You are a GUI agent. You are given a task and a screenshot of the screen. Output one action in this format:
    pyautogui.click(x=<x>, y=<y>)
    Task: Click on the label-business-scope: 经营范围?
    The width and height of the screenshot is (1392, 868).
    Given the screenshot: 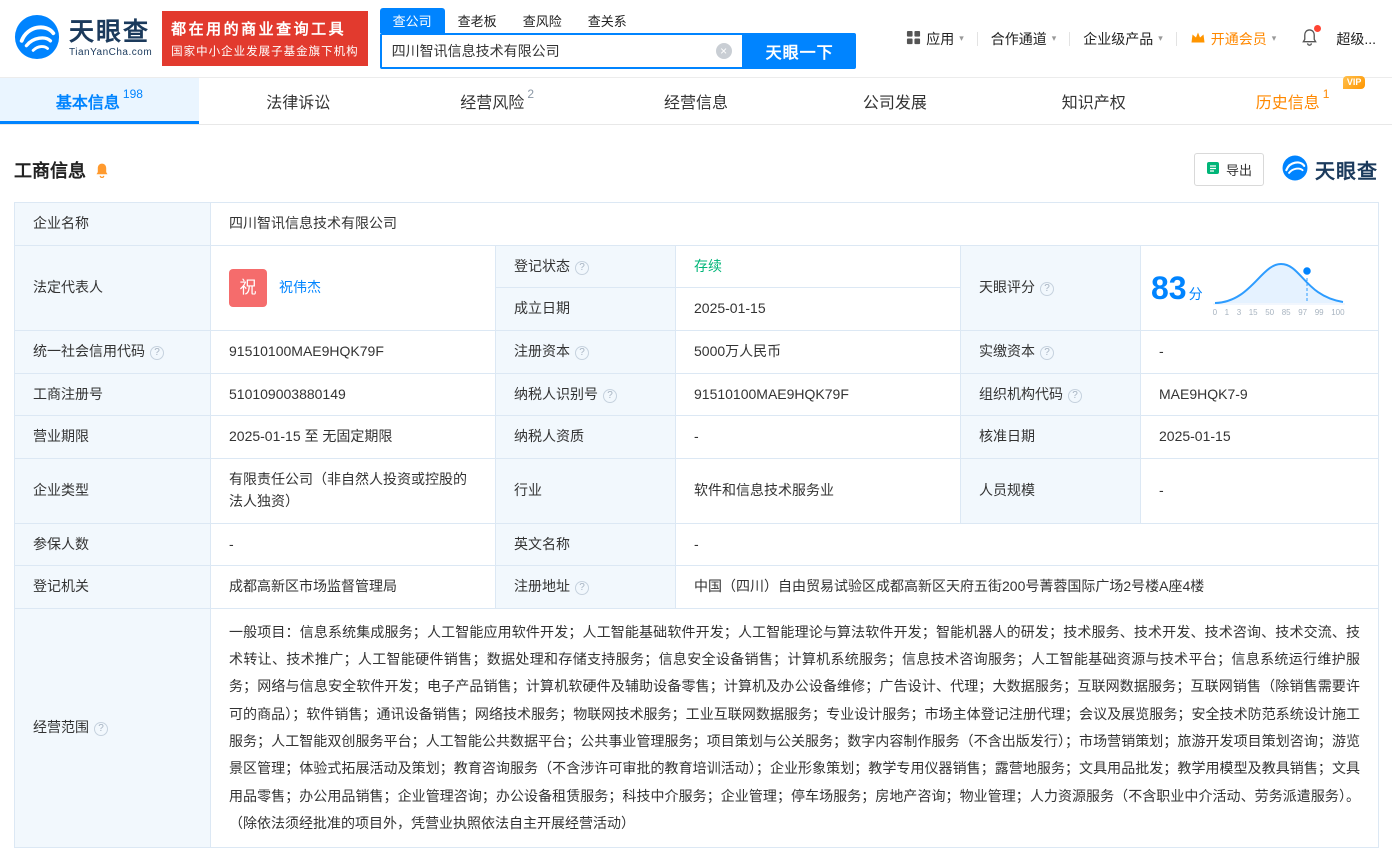 What is the action you would take?
    pyautogui.click(x=112, y=728)
    